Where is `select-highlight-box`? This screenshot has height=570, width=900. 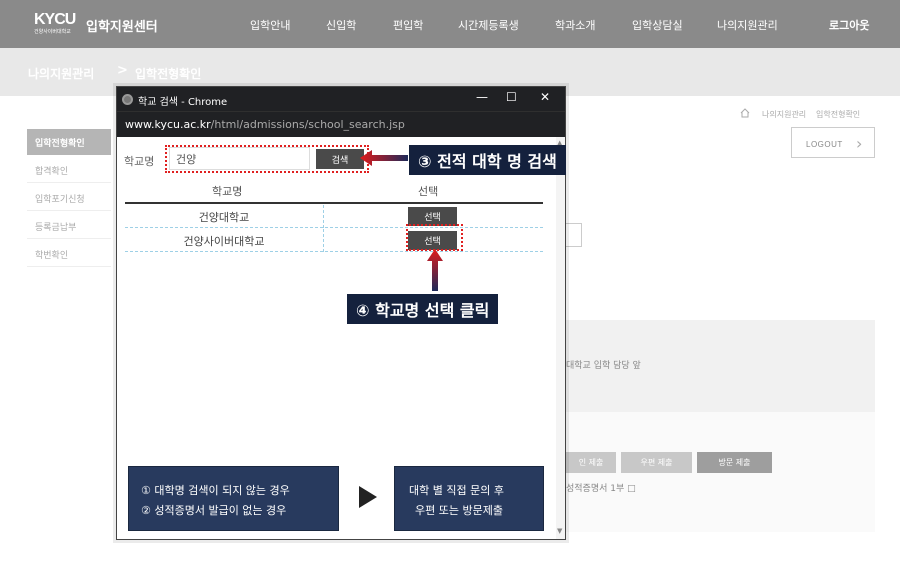
select-highlight-box is located at coordinates (434, 237).